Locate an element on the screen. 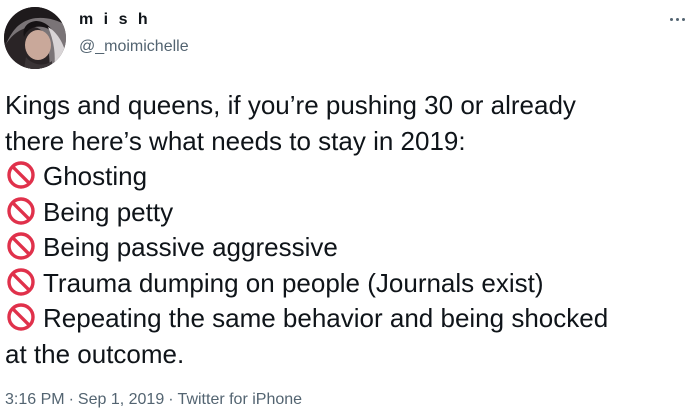 The height and width of the screenshot is (415, 698). list-item: Being petty is located at coordinates (350, 213).